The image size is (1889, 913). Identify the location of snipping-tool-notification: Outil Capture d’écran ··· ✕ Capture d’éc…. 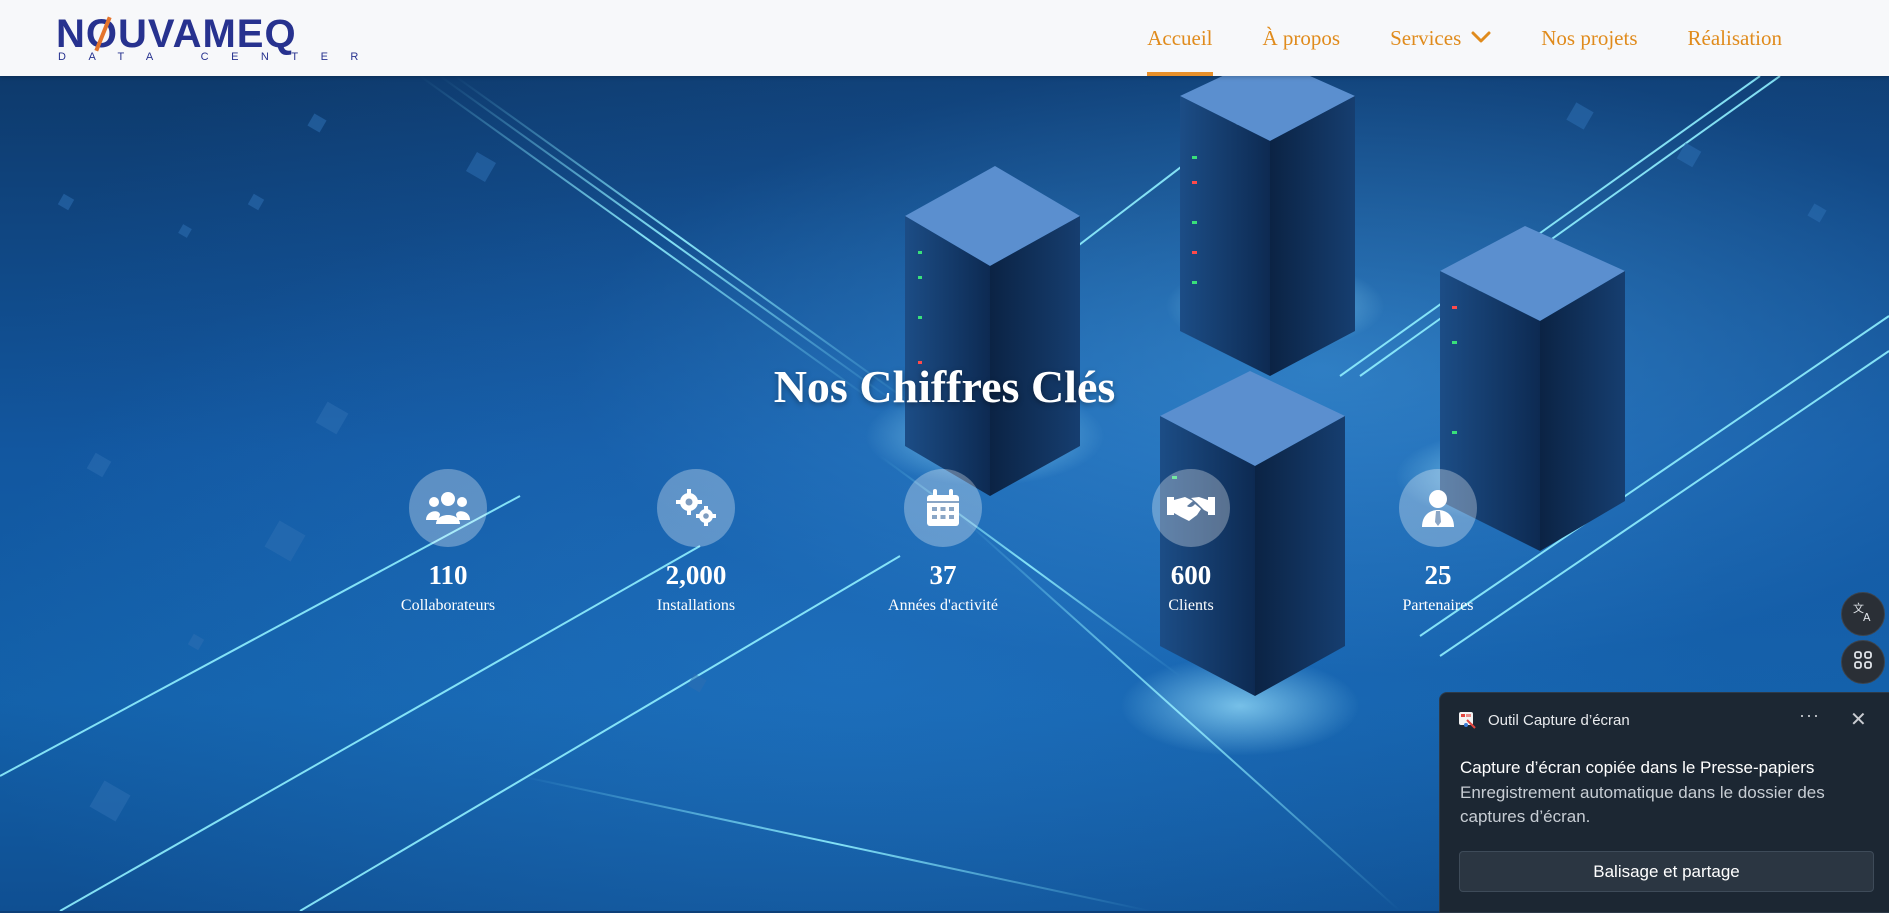
(1664, 802).